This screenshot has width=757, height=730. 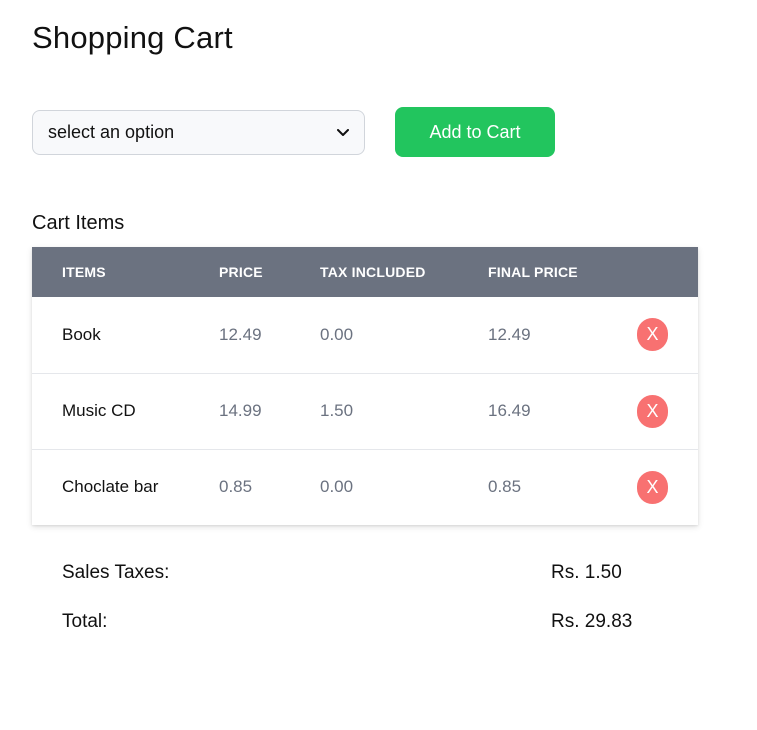 I want to click on total-label: Total:, so click(x=85, y=621).